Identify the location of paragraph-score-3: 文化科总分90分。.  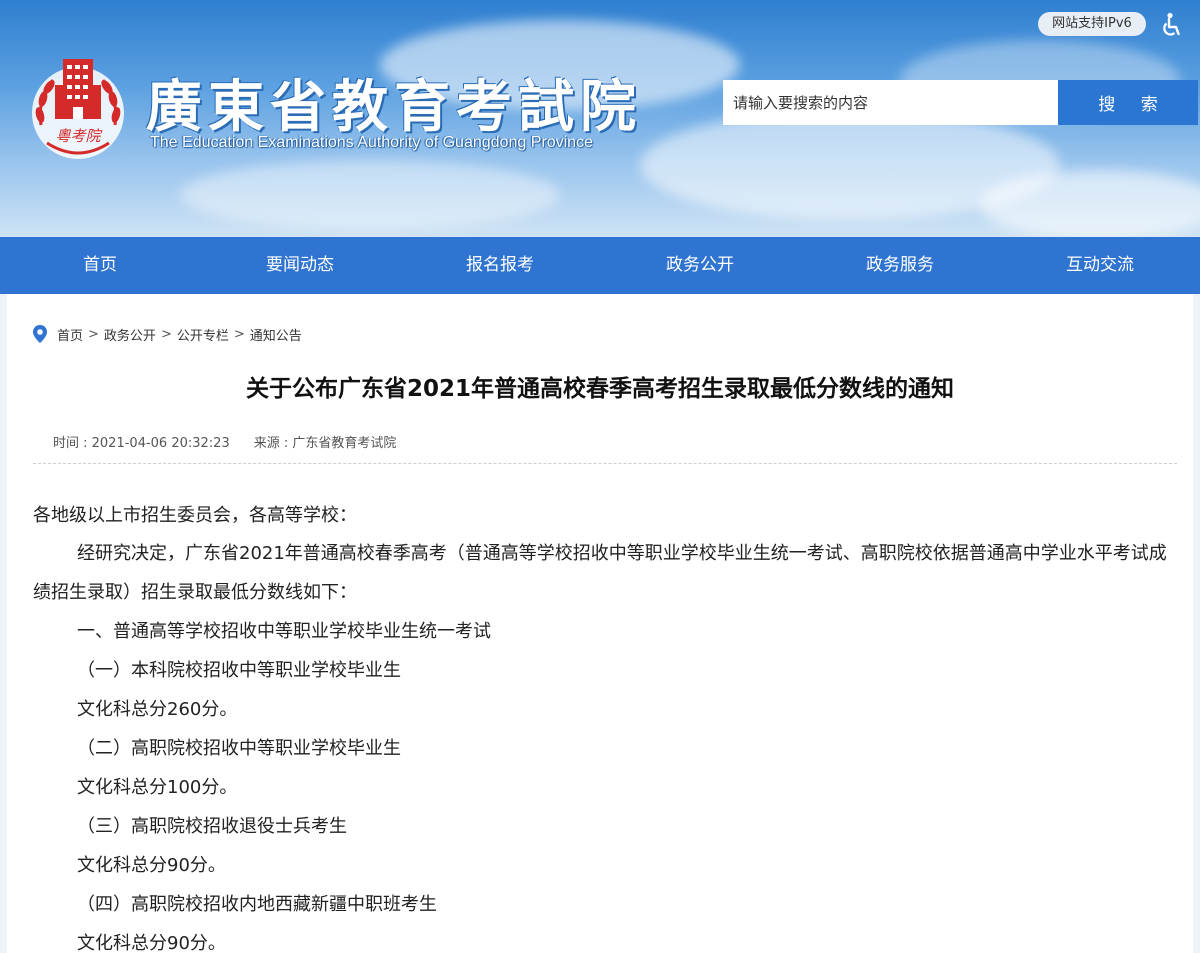
(151, 865).